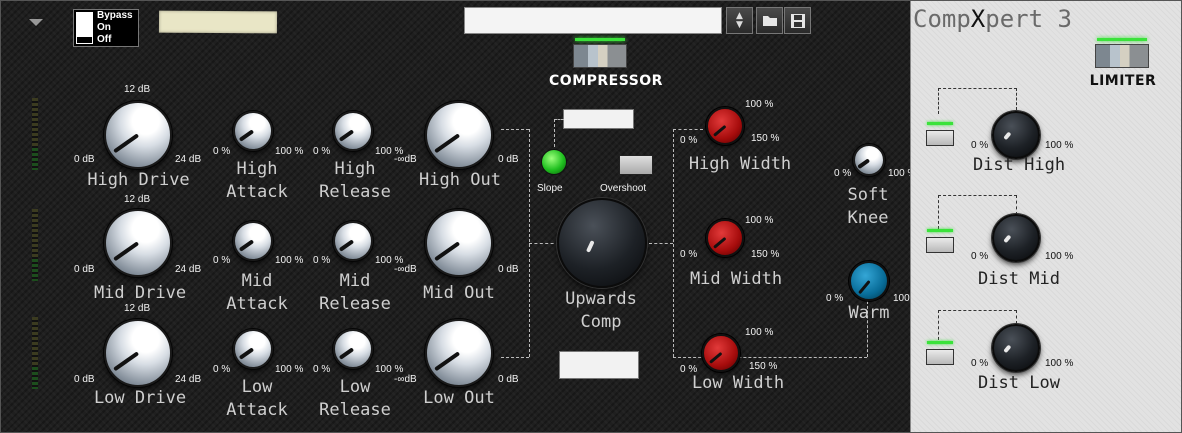 Image resolution: width=1182 pixels, height=433 pixels. I want to click on menu-arrow-icon, so click(36, 22).